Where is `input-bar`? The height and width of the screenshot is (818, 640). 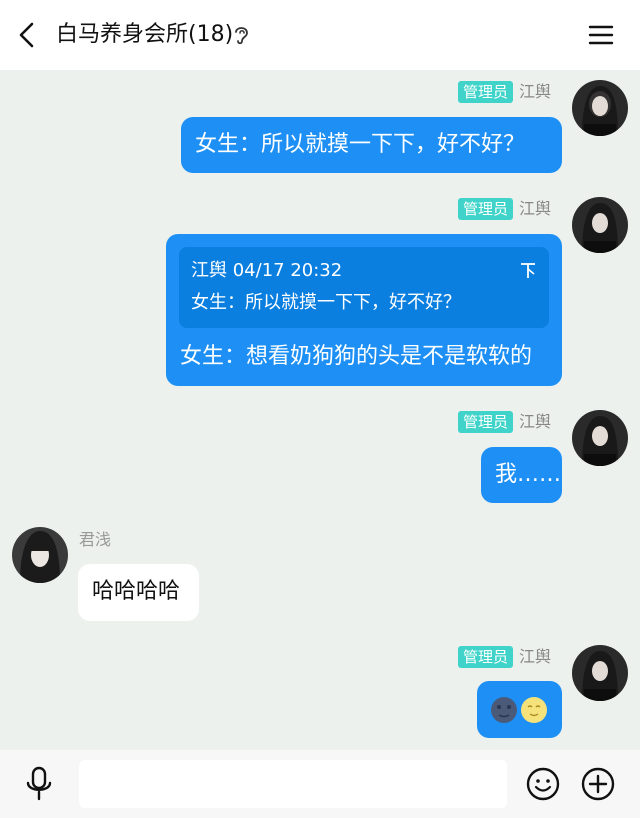 input-bar is located at coordinates (320, 784).